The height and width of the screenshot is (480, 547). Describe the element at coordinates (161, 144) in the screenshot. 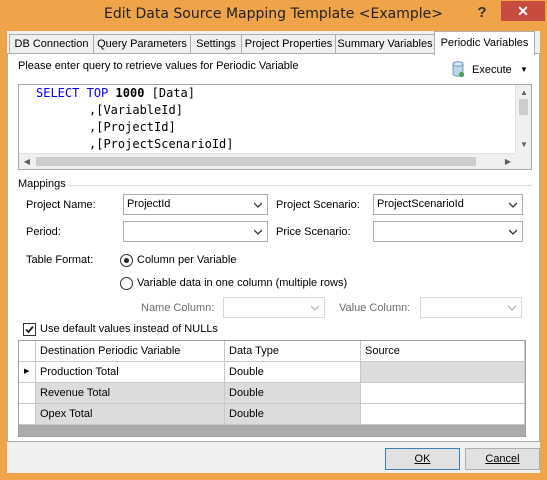

I see `sql-line-4: ,[ProjectScenarioId]` at that location.